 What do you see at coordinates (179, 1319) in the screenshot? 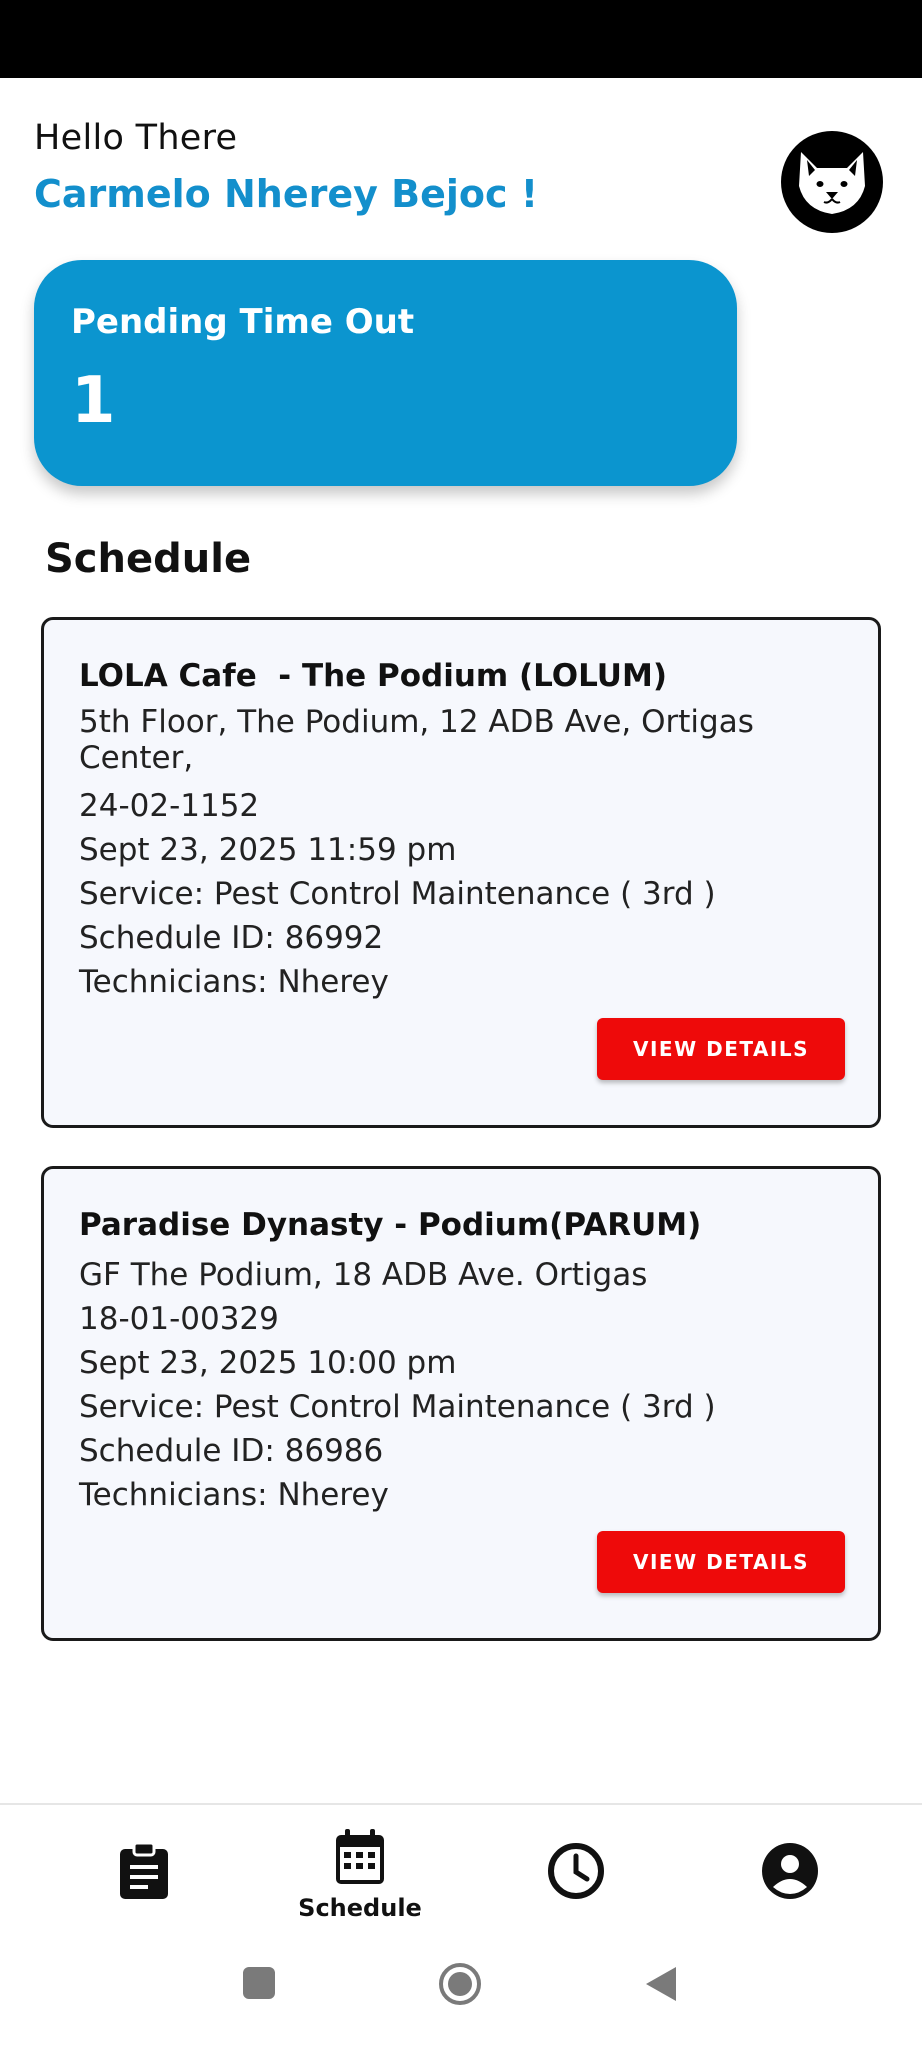
I see `card-code: 18-01-00329` at bounding box center [179, 1319].